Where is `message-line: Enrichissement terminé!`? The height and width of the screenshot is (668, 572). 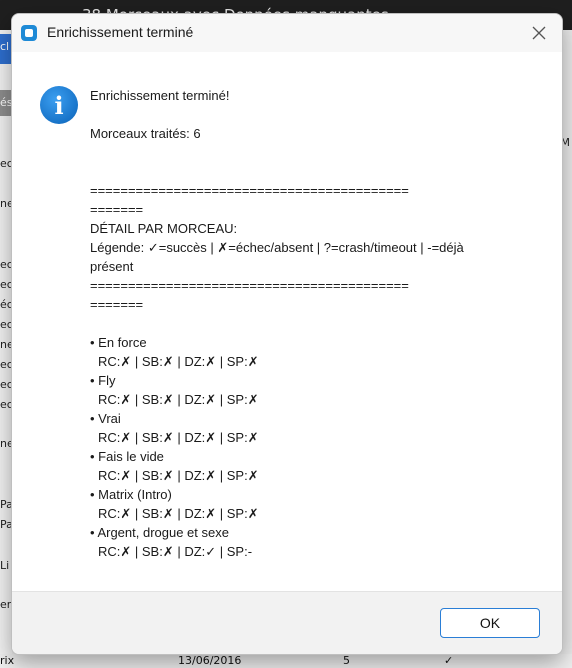 message-line: Enrichissement terminé! is located at coordinates (160, 95).